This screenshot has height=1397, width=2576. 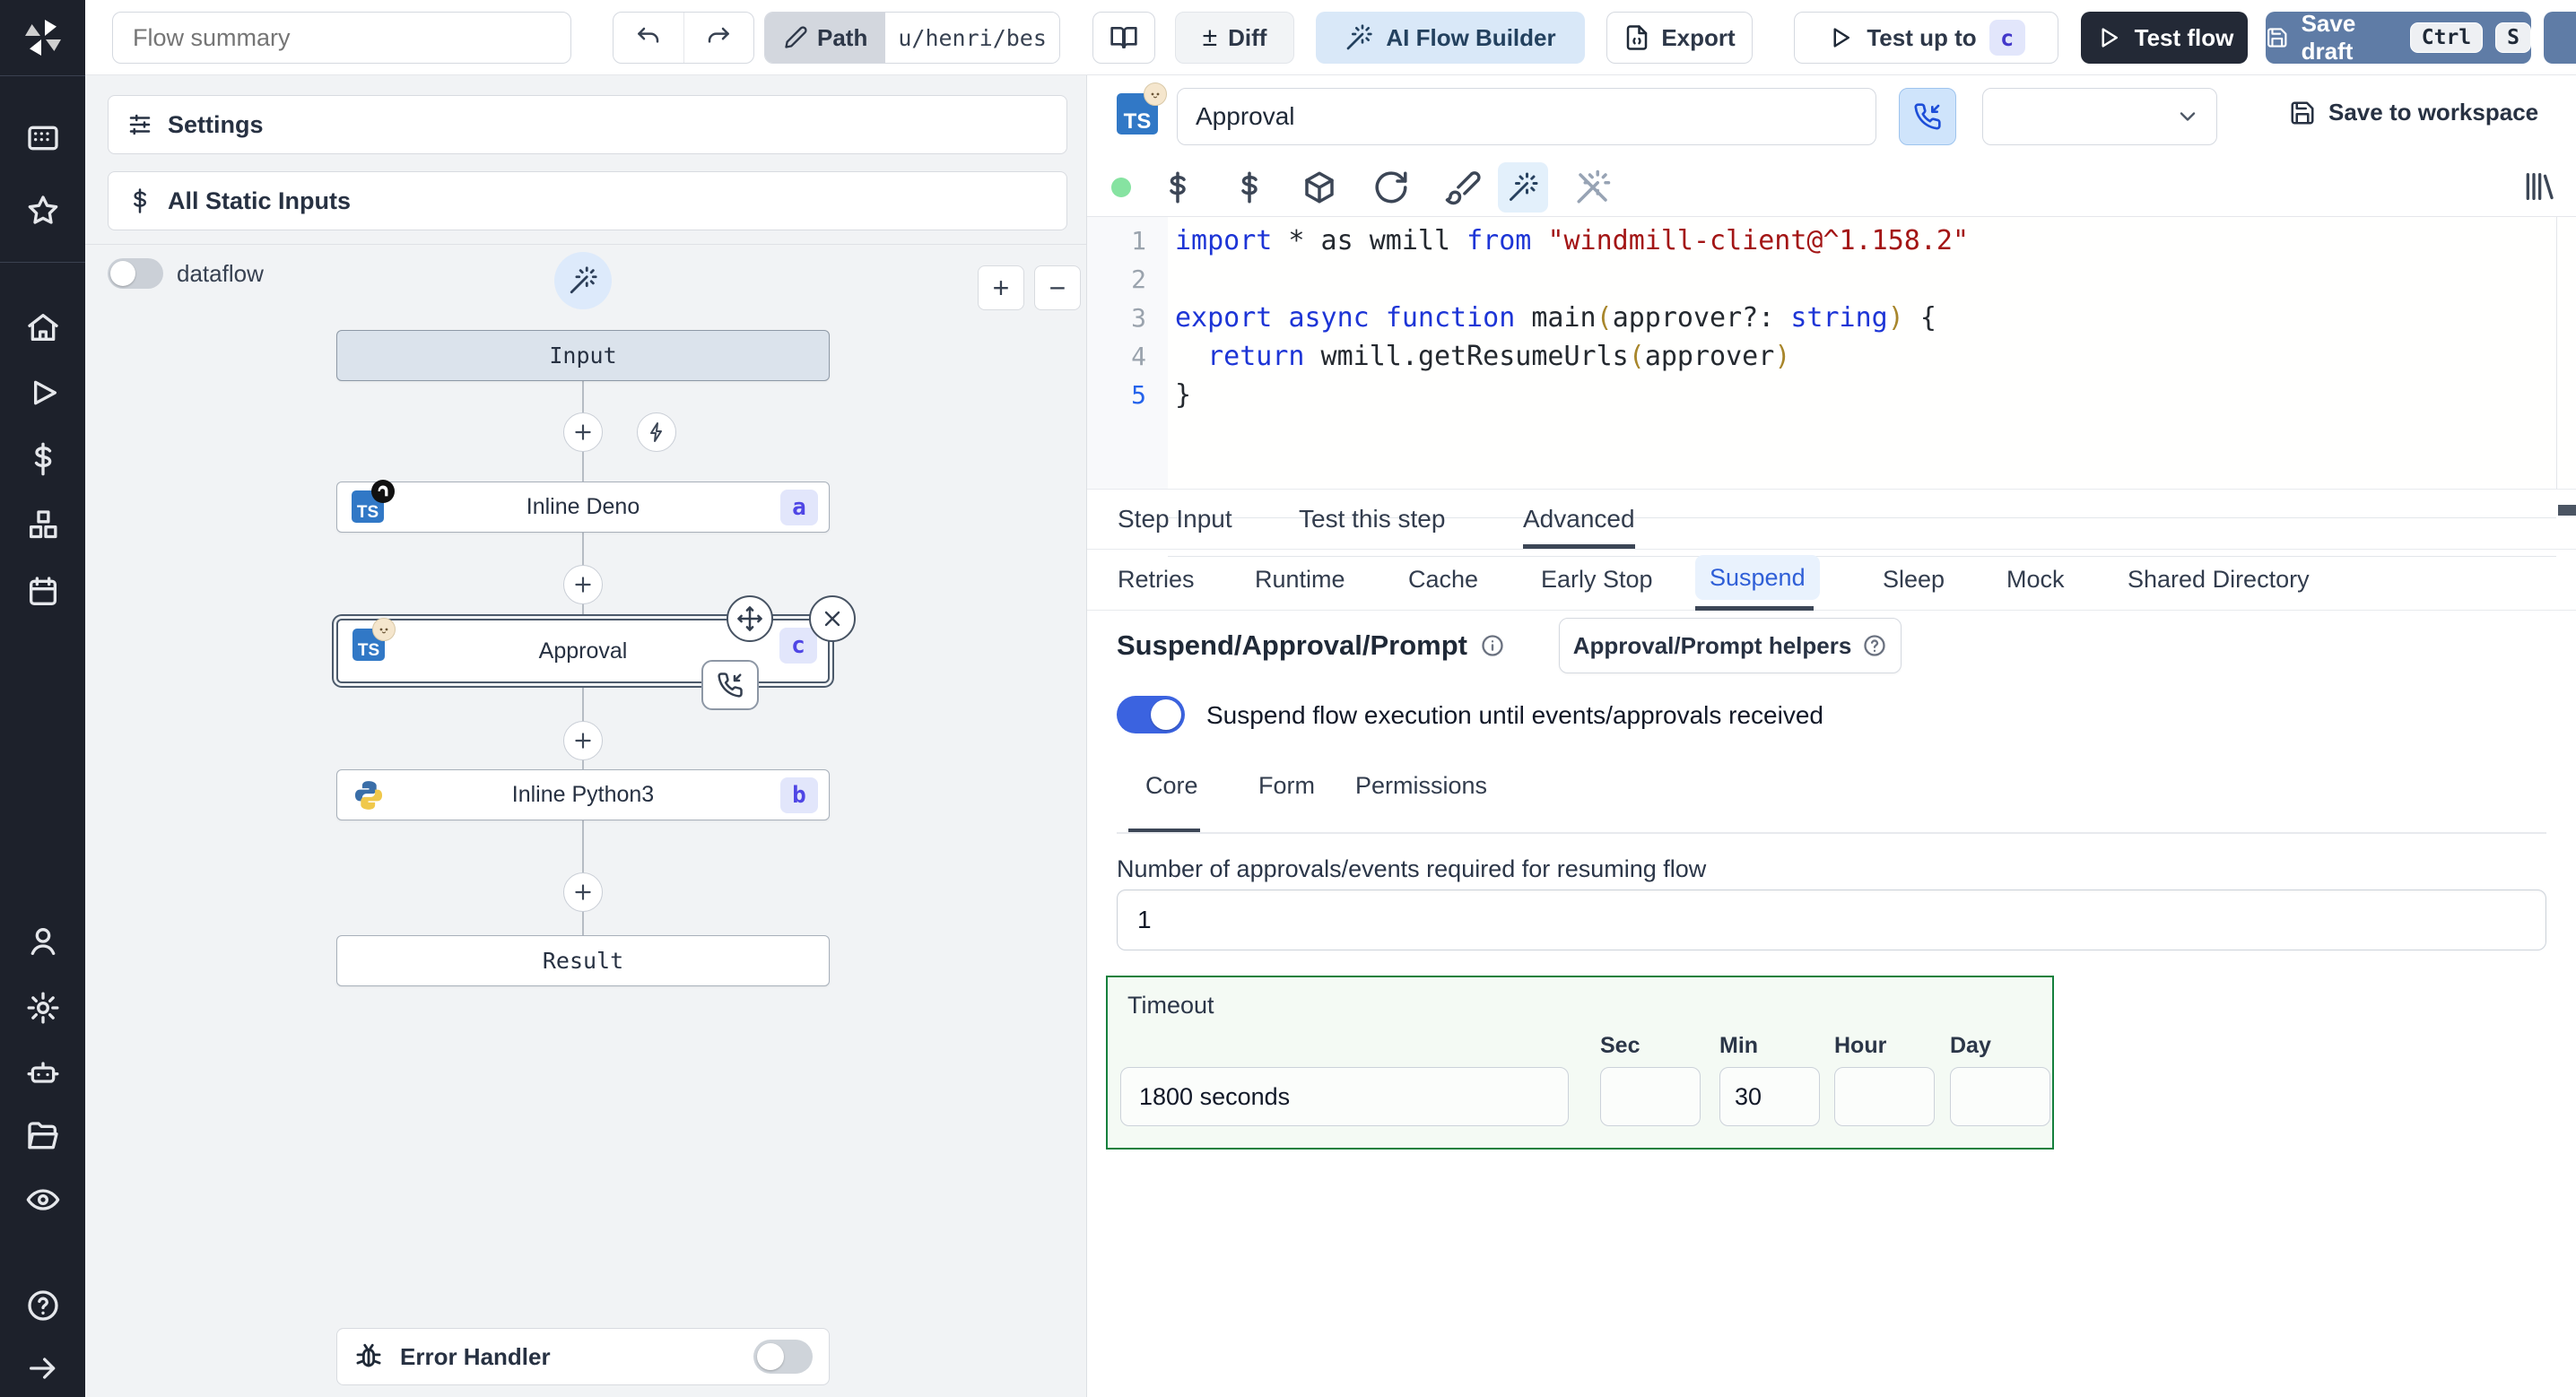 What do you see at coordinates (43, 37) in the screenshot?
I see `windmill-logo-icon` at bounding box center [43, 37].